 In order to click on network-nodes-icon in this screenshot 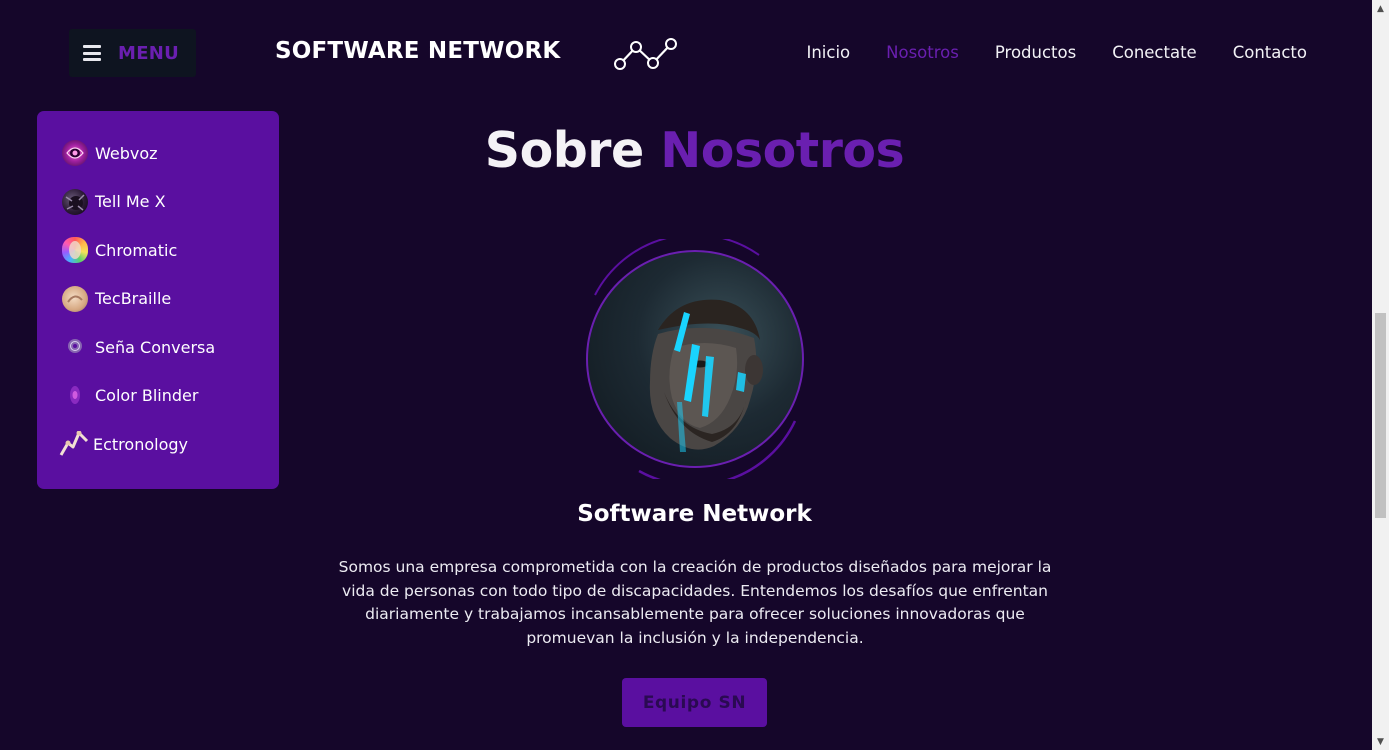, I will do `click(645, 54)`.